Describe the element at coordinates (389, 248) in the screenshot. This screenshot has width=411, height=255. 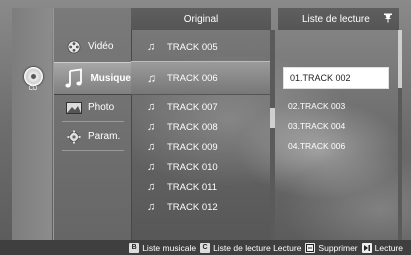
I see `play-action: Lecture` at that location.